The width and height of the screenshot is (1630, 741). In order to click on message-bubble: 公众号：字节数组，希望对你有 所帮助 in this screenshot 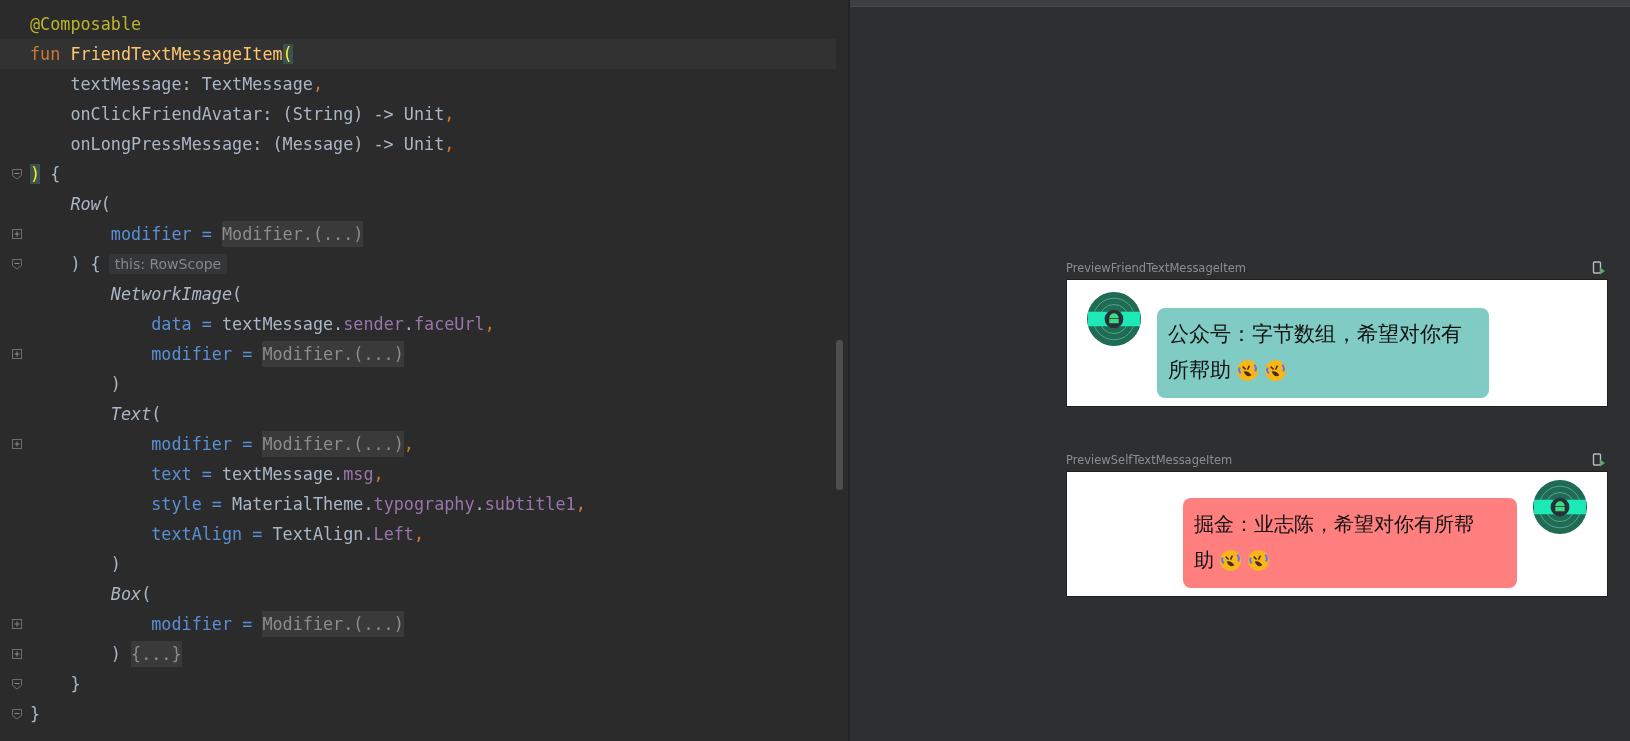, I will do `click(1323, 353)`.